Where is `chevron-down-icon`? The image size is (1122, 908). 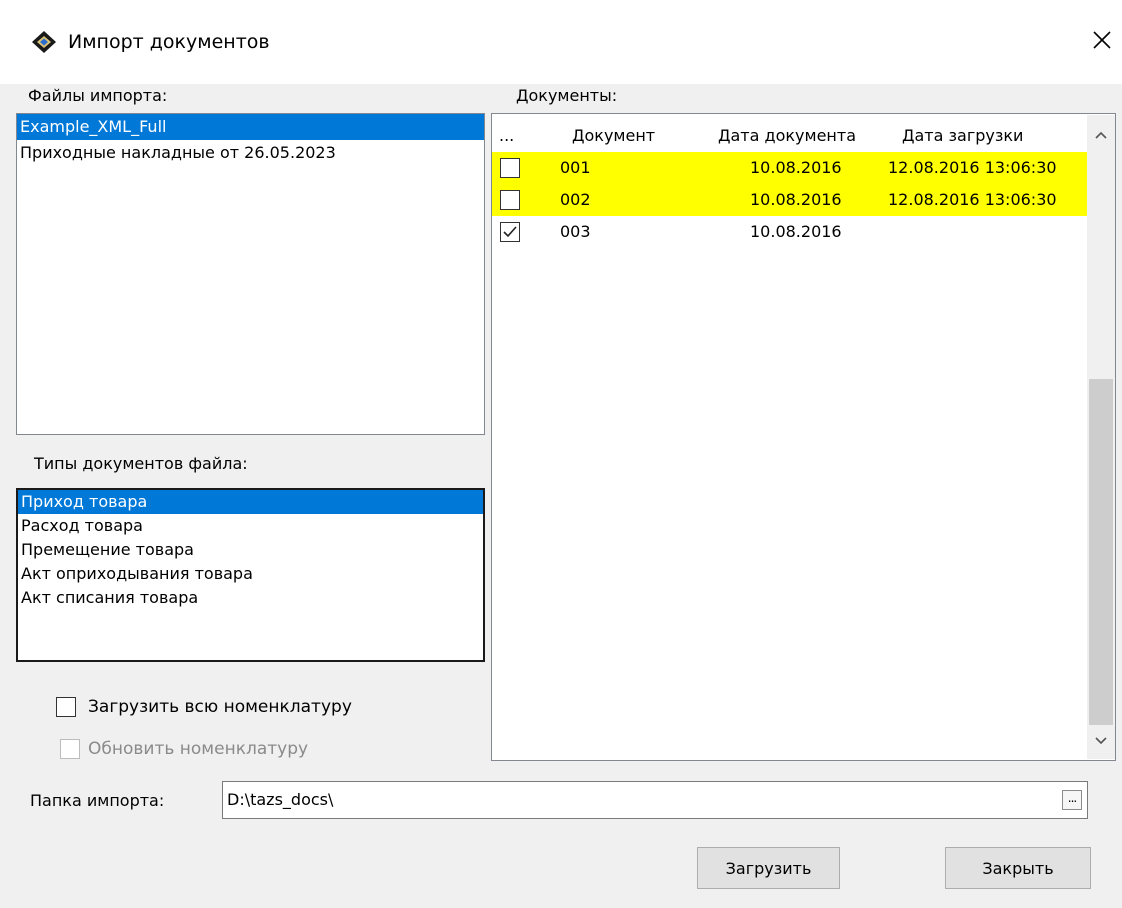
chevron-down-icon is located at coordinates (1101, 741).